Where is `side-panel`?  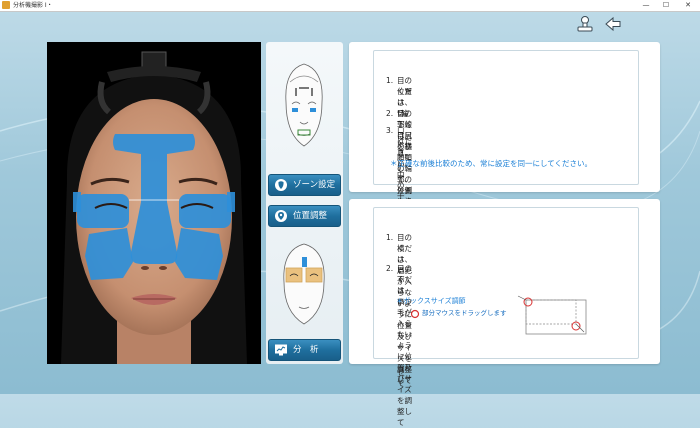 side-panel is located at coordinates (304, 203).